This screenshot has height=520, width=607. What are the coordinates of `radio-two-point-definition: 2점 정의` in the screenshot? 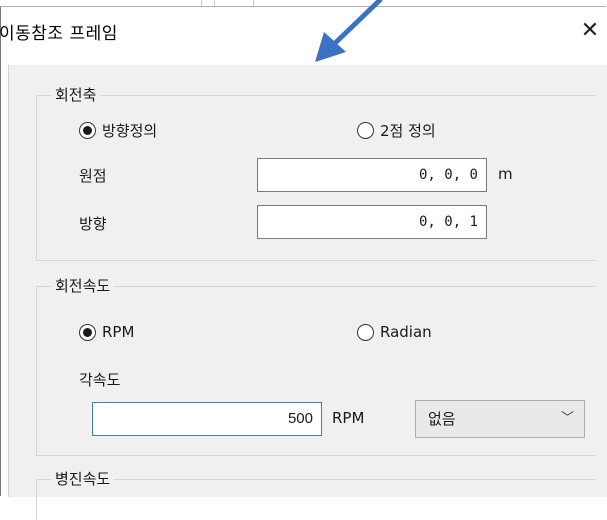 It's located at (396, 130).